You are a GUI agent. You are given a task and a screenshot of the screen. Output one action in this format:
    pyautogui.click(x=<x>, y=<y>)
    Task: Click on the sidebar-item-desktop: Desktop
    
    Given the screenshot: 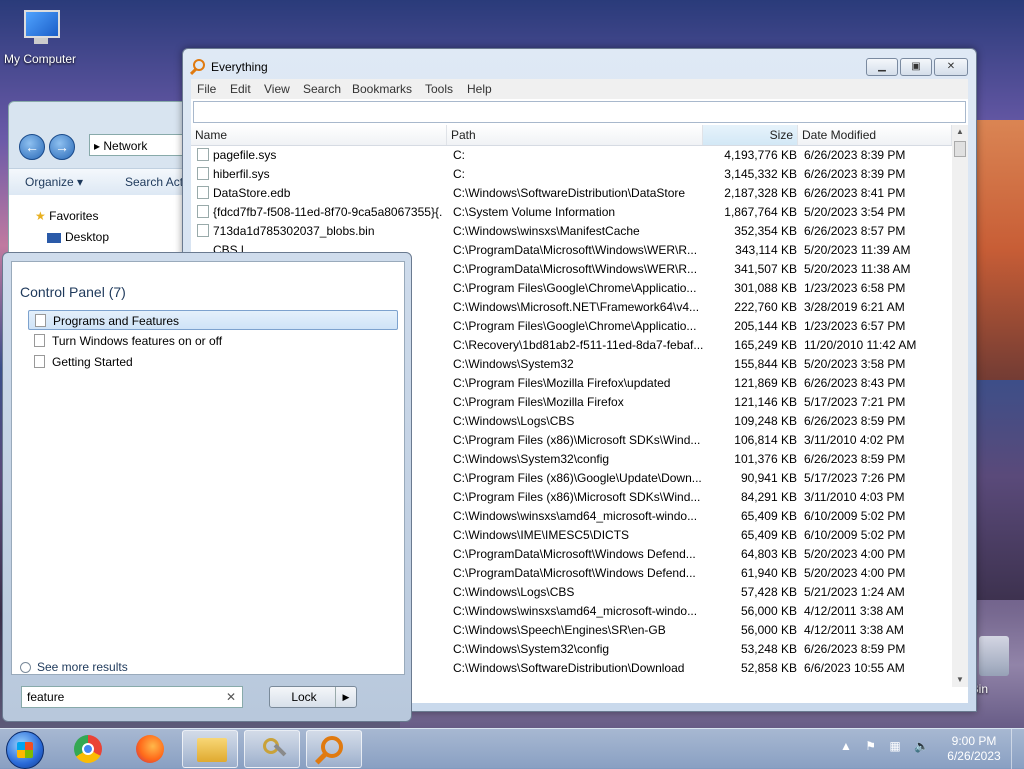 What is the action you would take?
    pyautogui.click(x=78, y=237)
    